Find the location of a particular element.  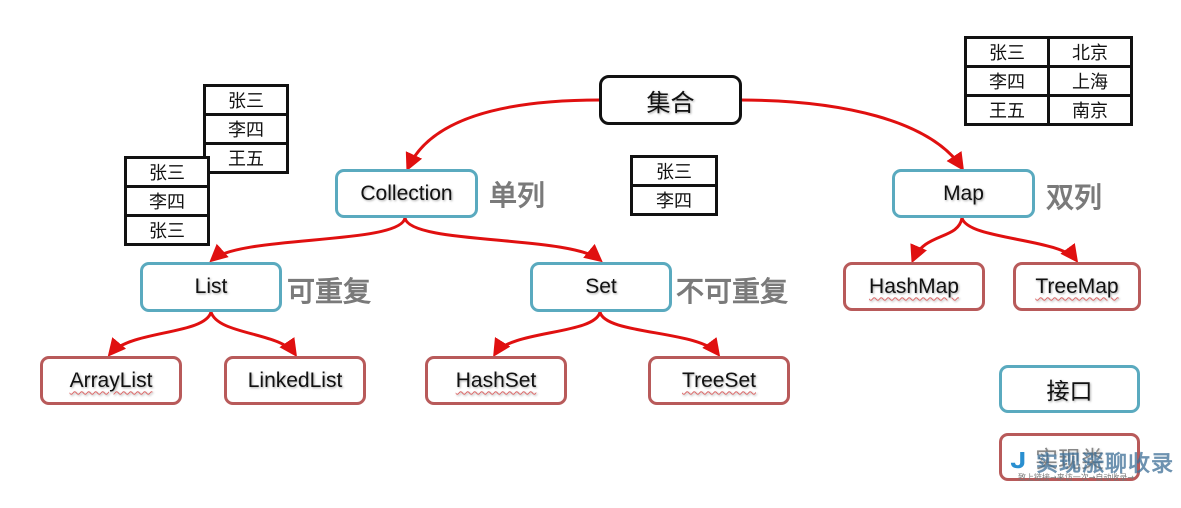

table-row: 王五 is located at coordinates (246, 158).